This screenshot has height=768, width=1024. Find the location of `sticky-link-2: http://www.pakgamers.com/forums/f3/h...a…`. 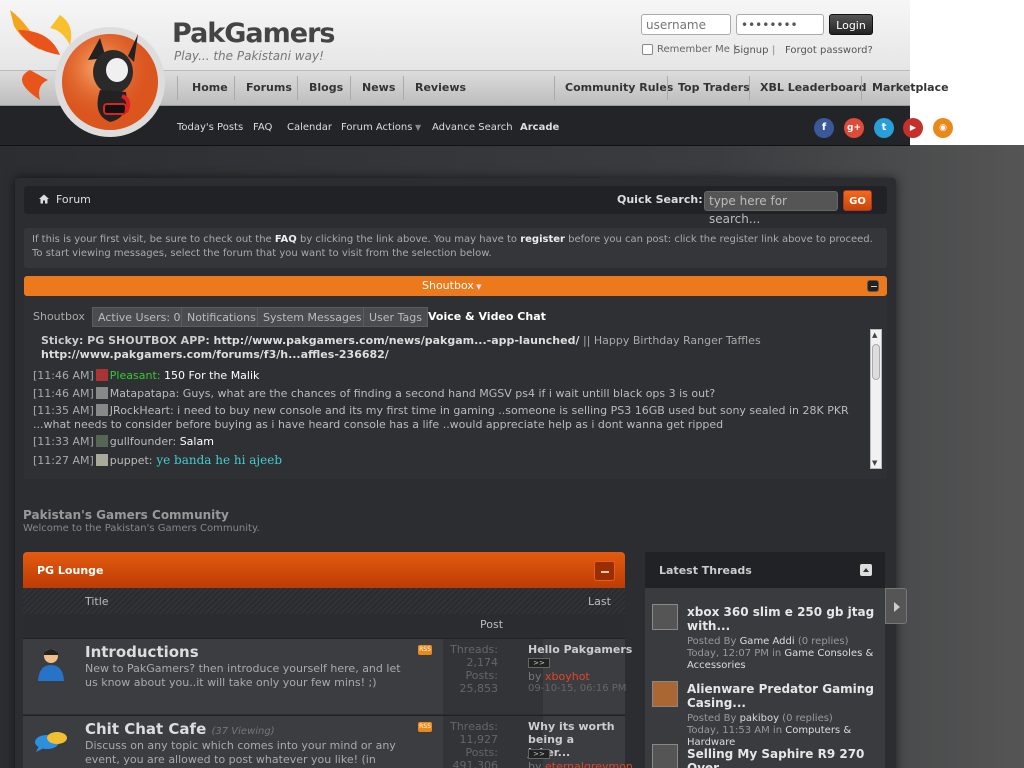

sticky-link-2: http://www.pakgamers.com/forums/f3/h...a… is located at coordinates (215, 354).